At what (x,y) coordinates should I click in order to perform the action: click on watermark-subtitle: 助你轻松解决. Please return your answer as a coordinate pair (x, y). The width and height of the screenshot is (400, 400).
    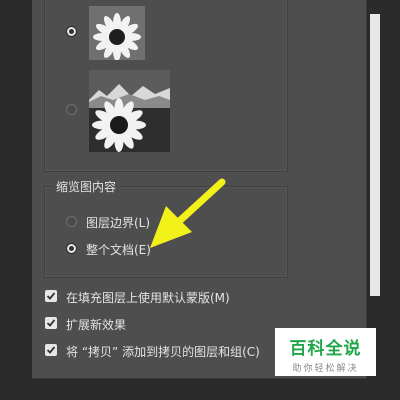
    Looking at the image, I should click on (325, 369).